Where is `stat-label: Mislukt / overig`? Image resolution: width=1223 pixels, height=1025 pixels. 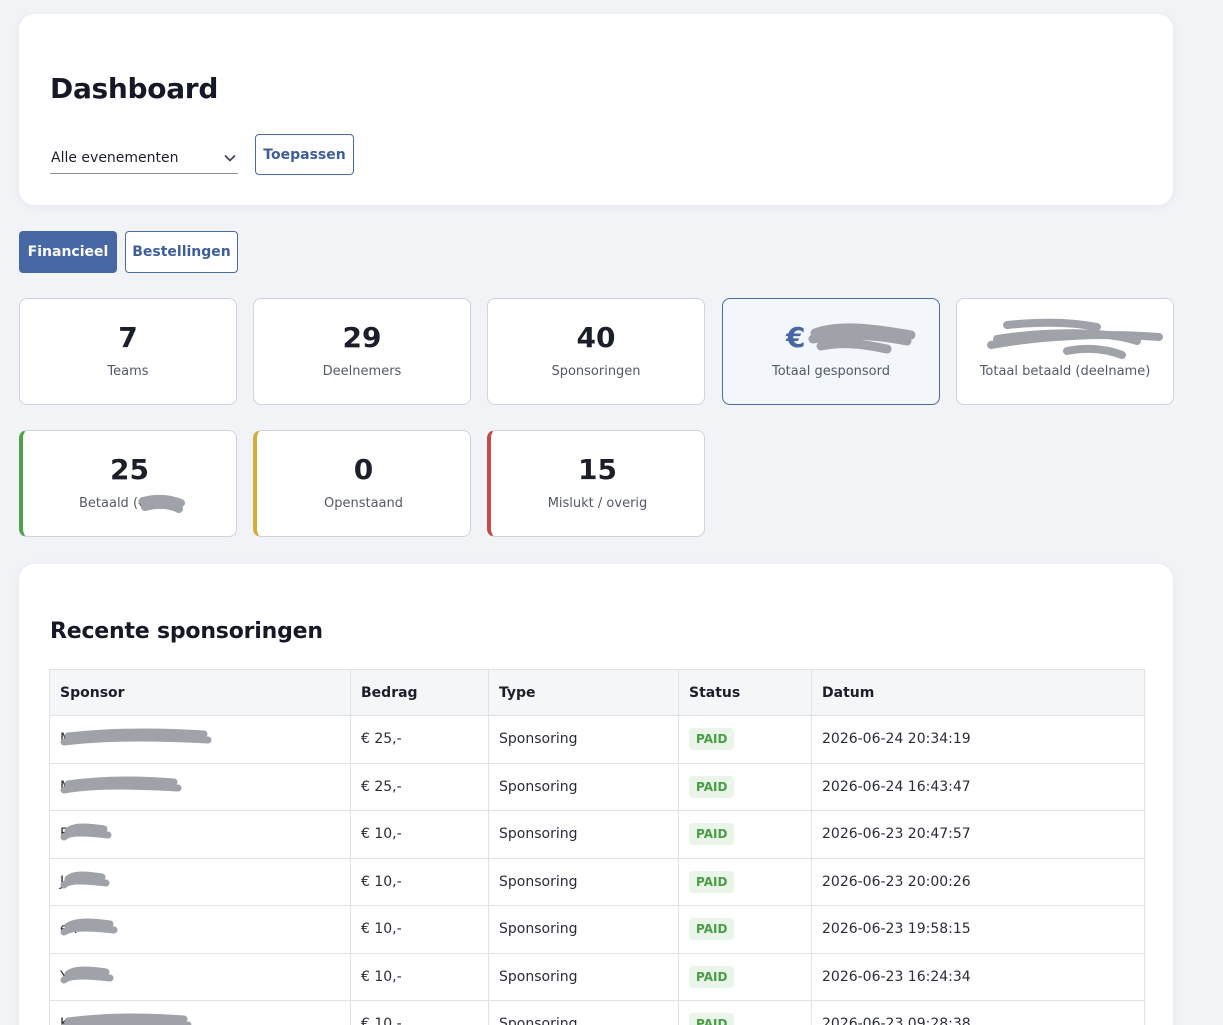
stat-label: Mislukt / overig is located at coordinates (597, 503).